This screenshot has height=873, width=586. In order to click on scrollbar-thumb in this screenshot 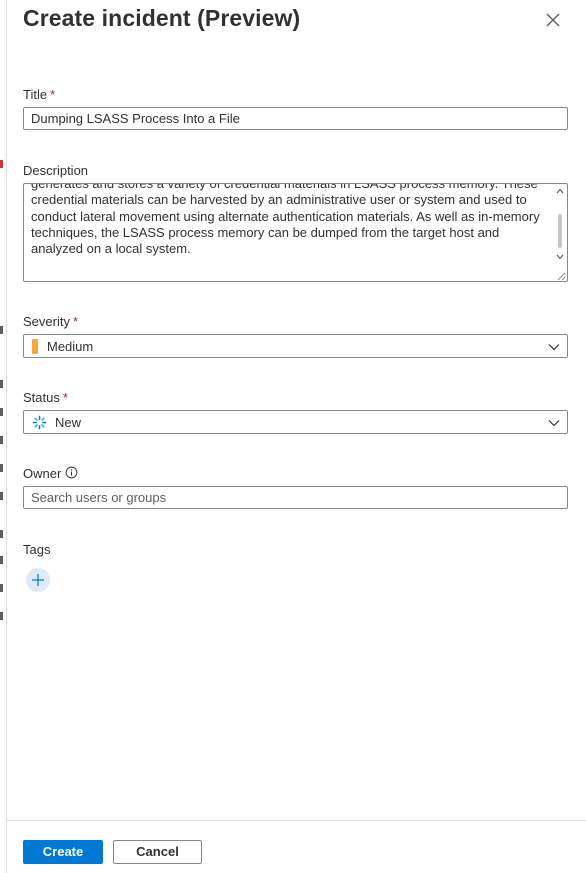, I will do `click(560, 231)`.